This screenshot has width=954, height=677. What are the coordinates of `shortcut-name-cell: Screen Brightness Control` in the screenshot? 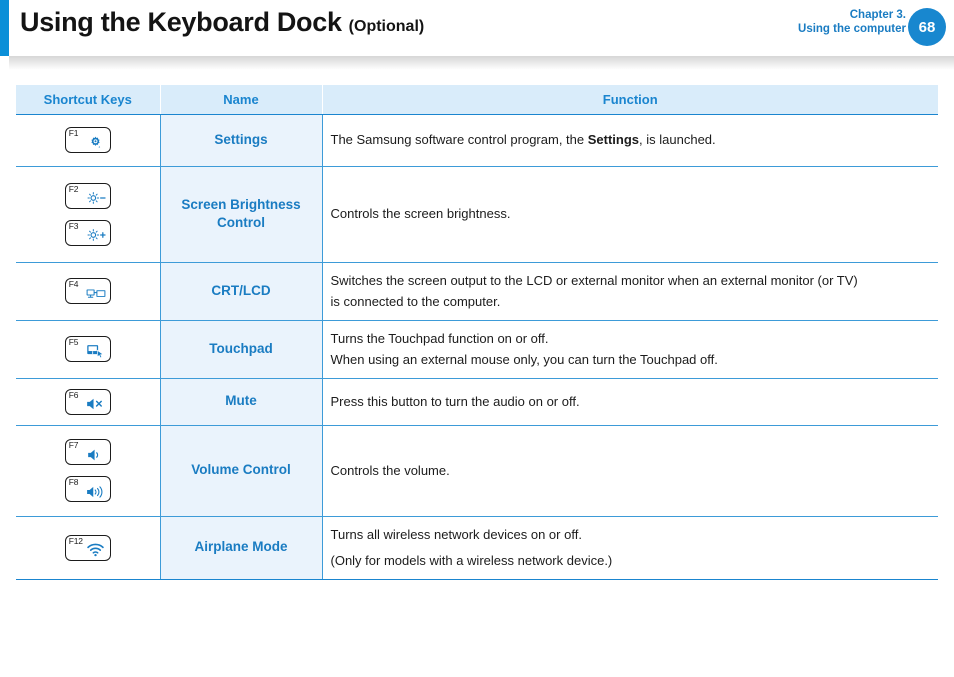 It's located at (241, 214).